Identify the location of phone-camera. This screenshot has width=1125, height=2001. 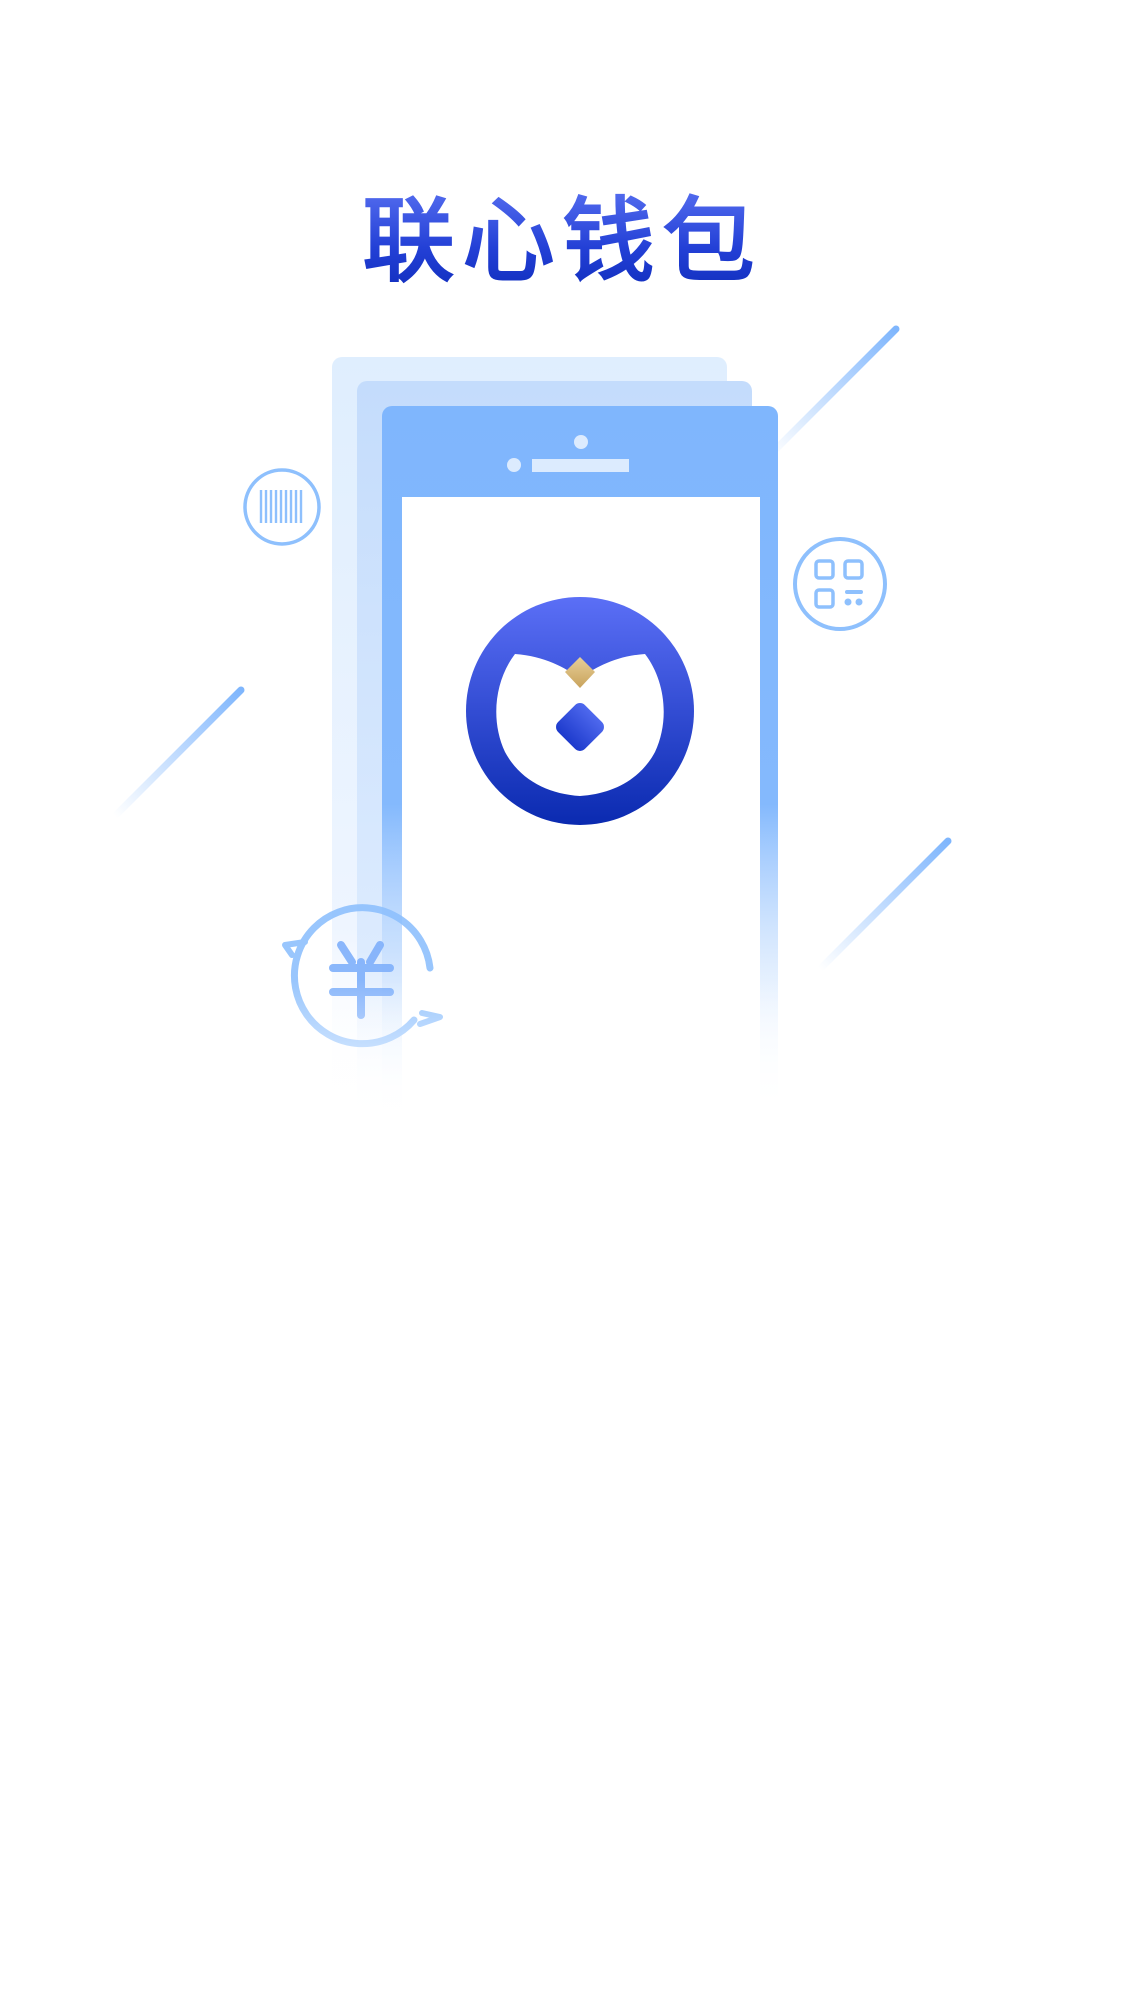
(581, 442).